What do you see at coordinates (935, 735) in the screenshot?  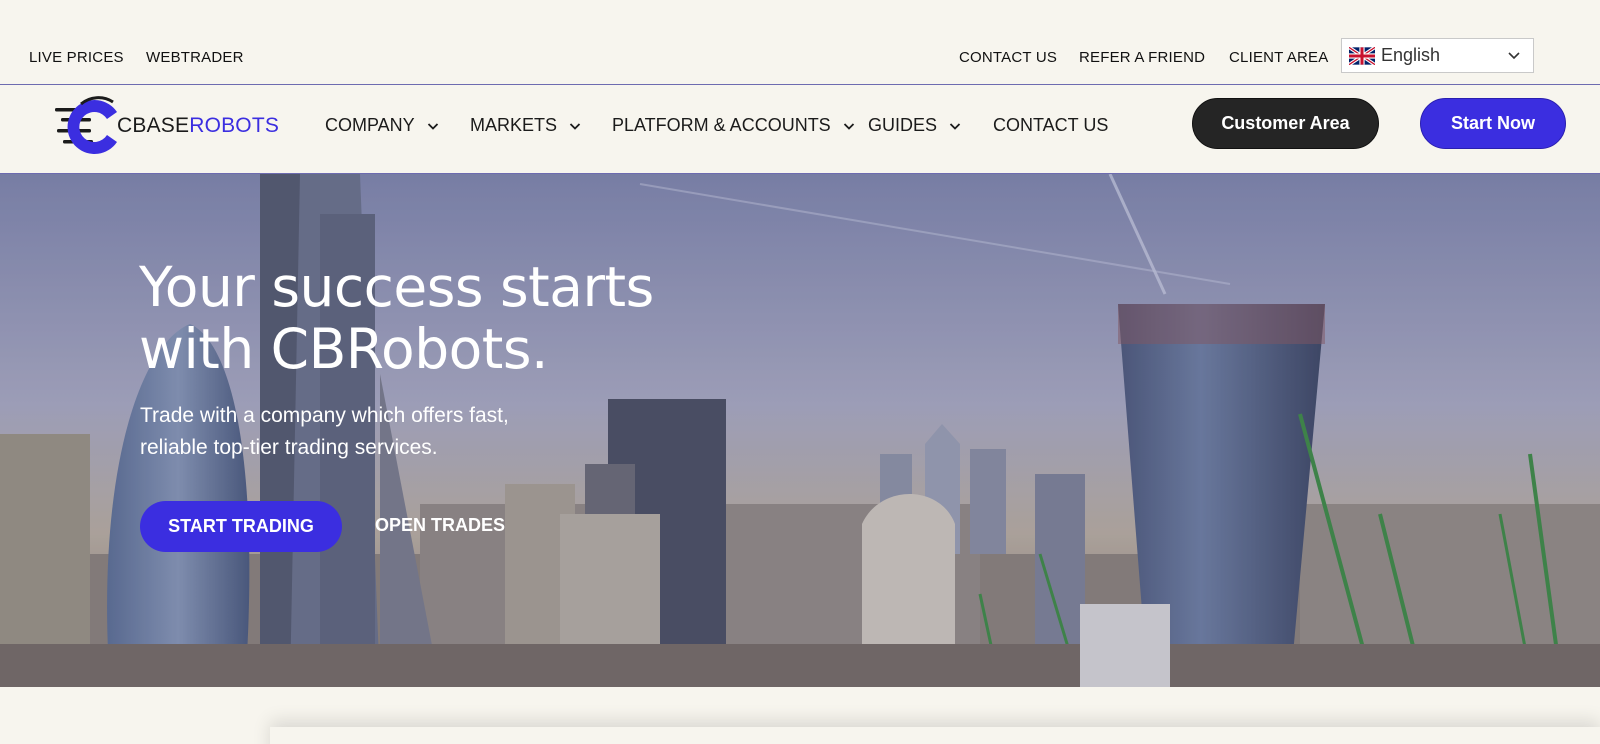 I see `stats-card-shadow` at bounding box center [935, 735].